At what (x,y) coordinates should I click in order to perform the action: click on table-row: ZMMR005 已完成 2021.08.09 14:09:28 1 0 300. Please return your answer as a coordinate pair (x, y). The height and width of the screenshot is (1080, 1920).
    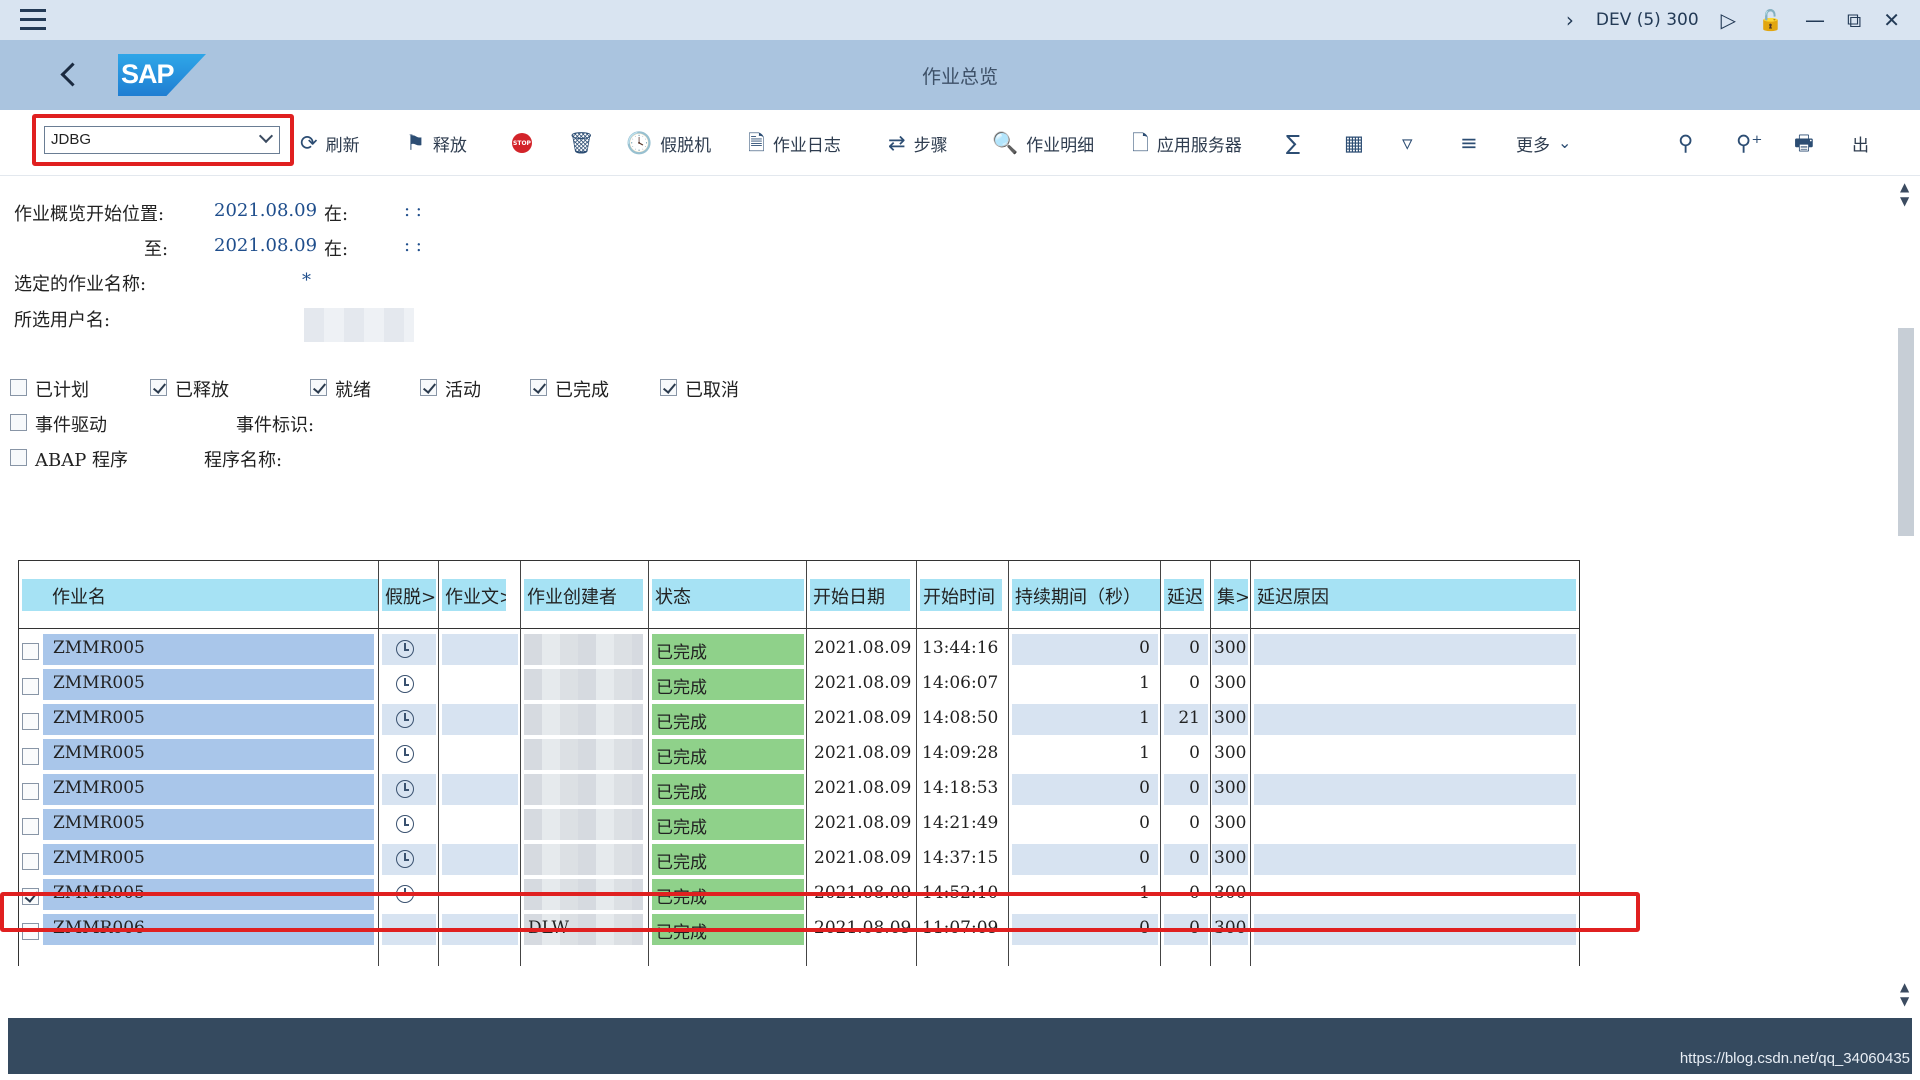
    Looking at the image, I should click on (799, 753).